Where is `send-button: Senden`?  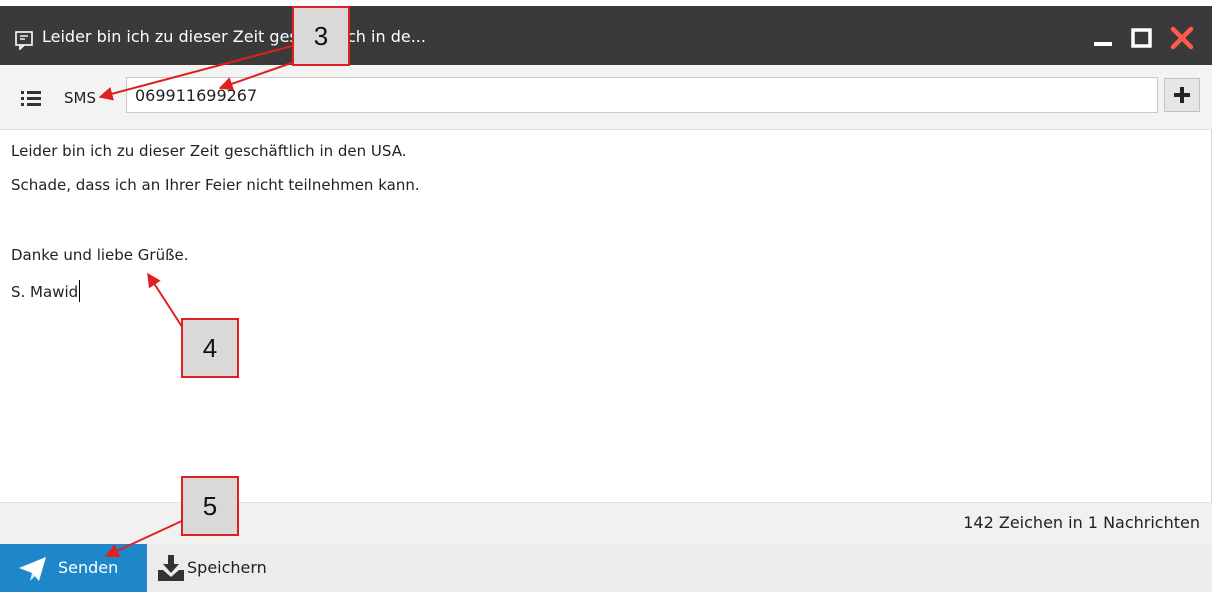 send-button: Senden is located at coordinates (73, 568).